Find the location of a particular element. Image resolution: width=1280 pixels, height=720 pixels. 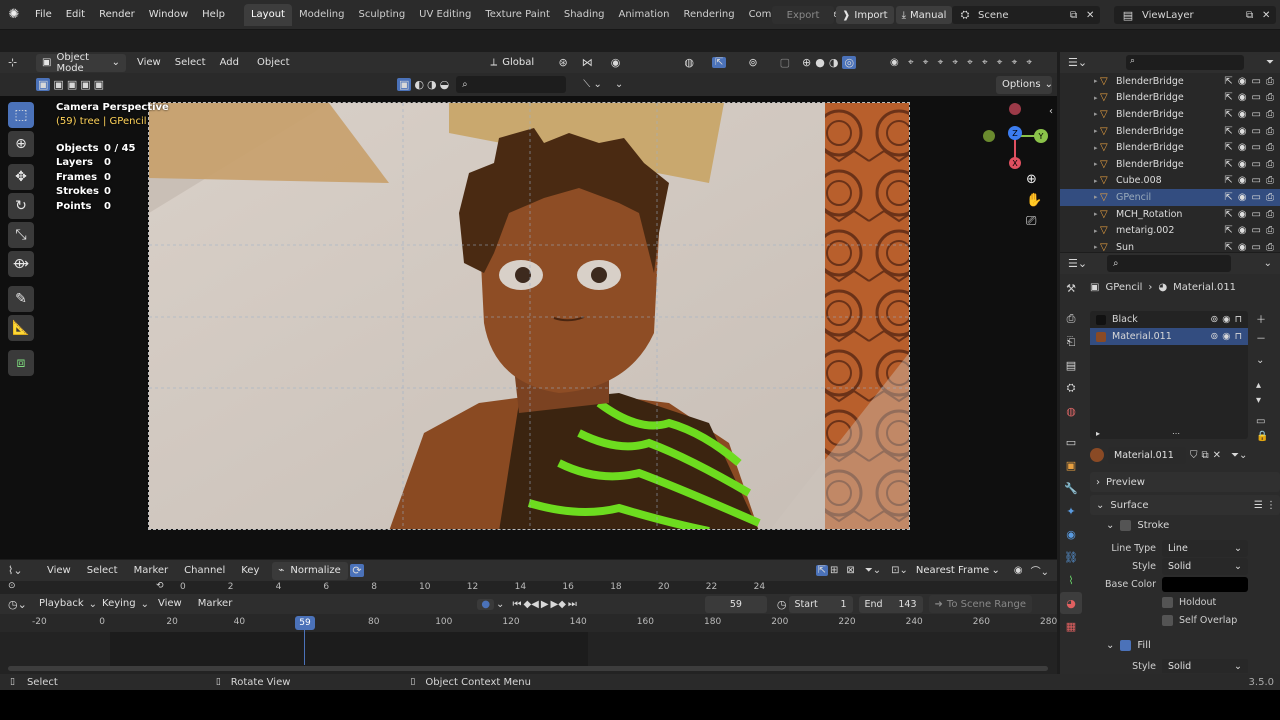

normalize-toggle: ⌁ Normalize is located at coordinates (310, 570).